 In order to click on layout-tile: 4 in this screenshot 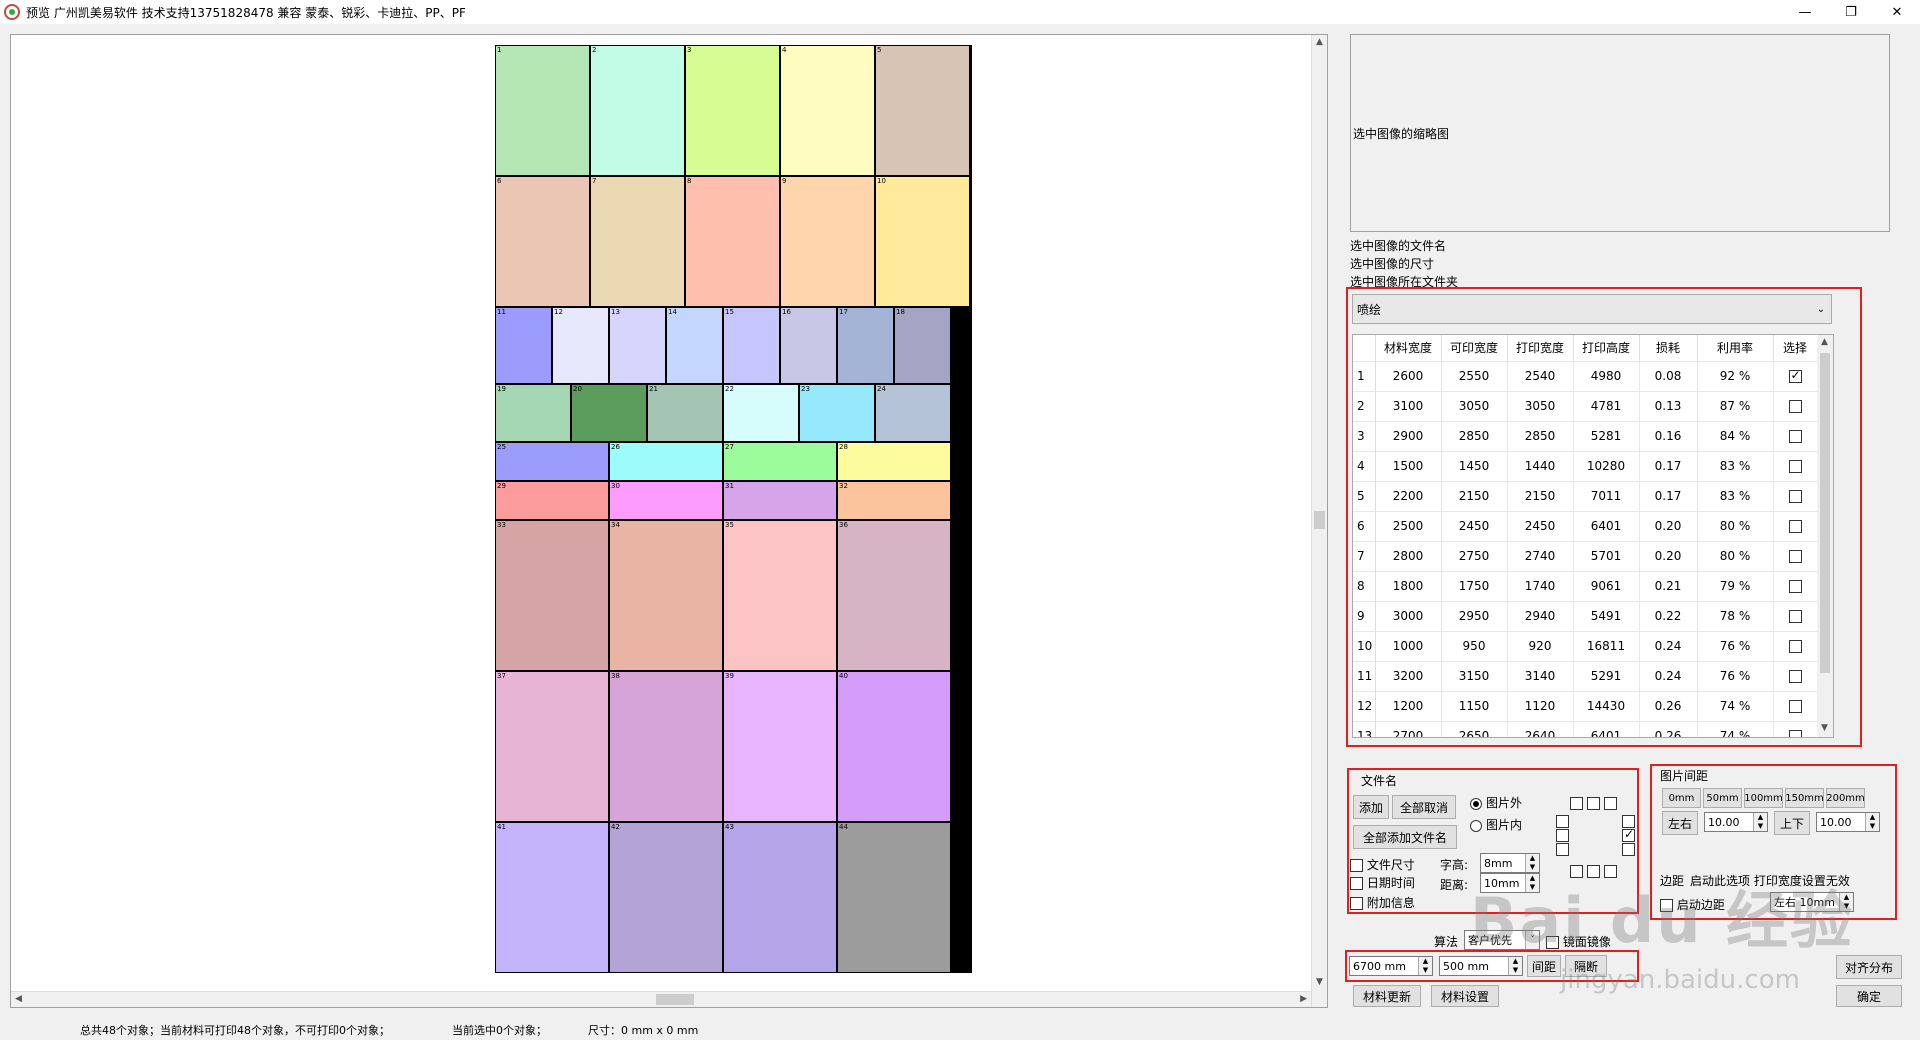, I will do `click(827, 110)`.